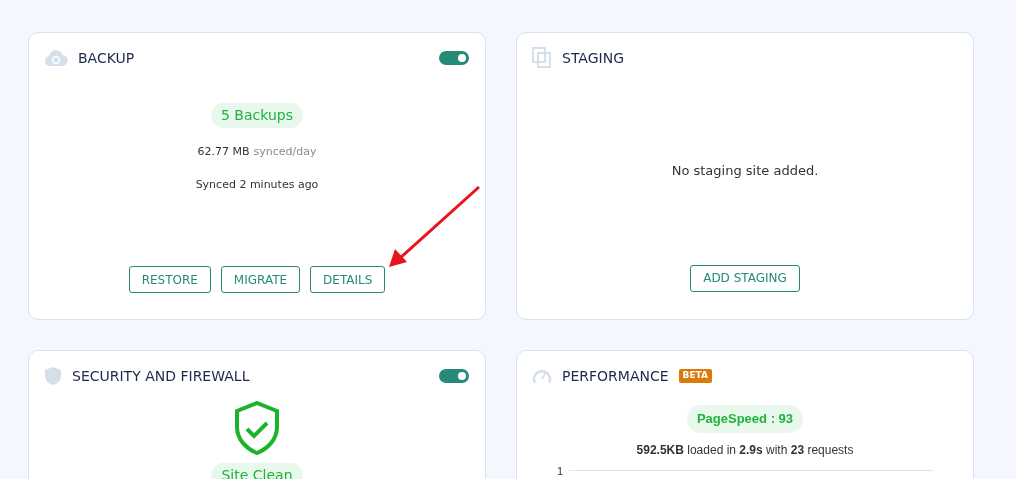  Describe the element at coordinates (542, 58) in the screenshot. I see `copy-icon` at that location.